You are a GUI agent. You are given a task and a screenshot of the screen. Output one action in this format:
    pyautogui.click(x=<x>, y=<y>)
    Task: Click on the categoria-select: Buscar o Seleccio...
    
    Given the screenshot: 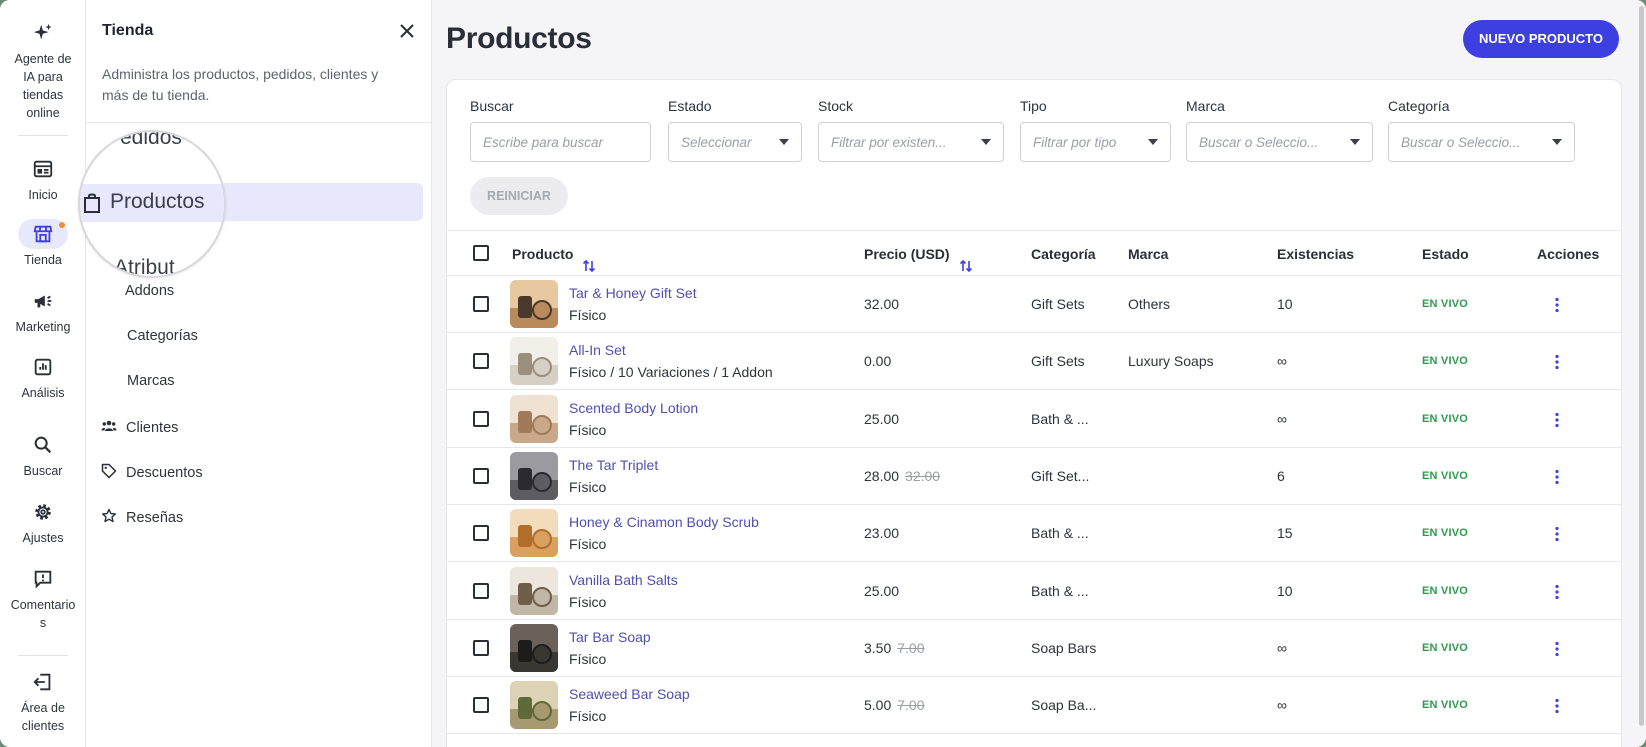 What is the action you would take?
    pyautogui.click(x=1481, y=142)
    